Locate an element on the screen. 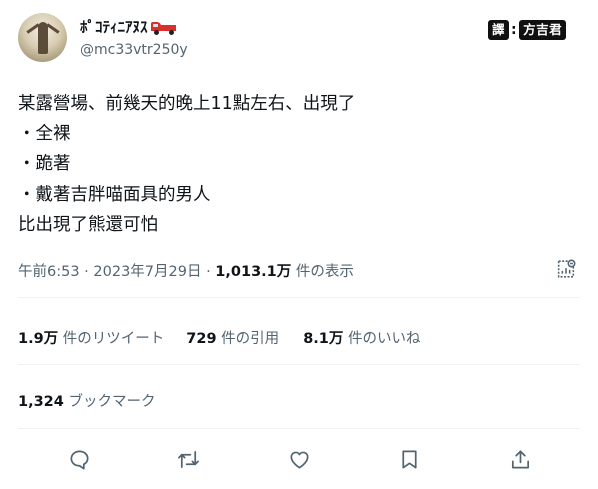 Image resolution: width=598 pixels, height=489 pixels. tweet-date: 2023年7月29日 is located at coordinates (147, 272).